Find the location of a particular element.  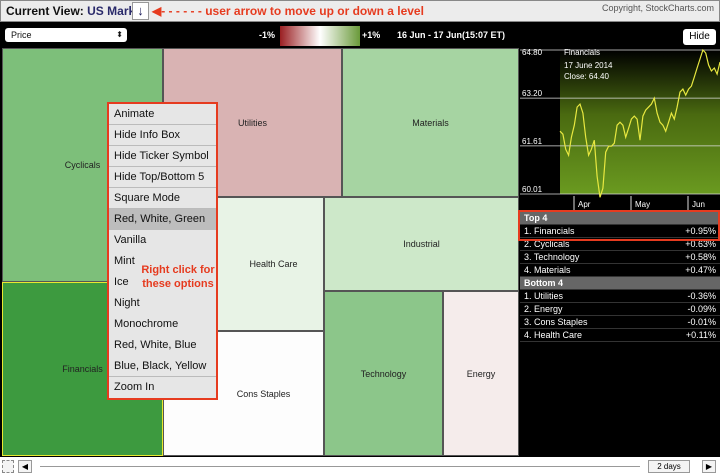

tile-label: Industrial is located at coordinates (421, 244).